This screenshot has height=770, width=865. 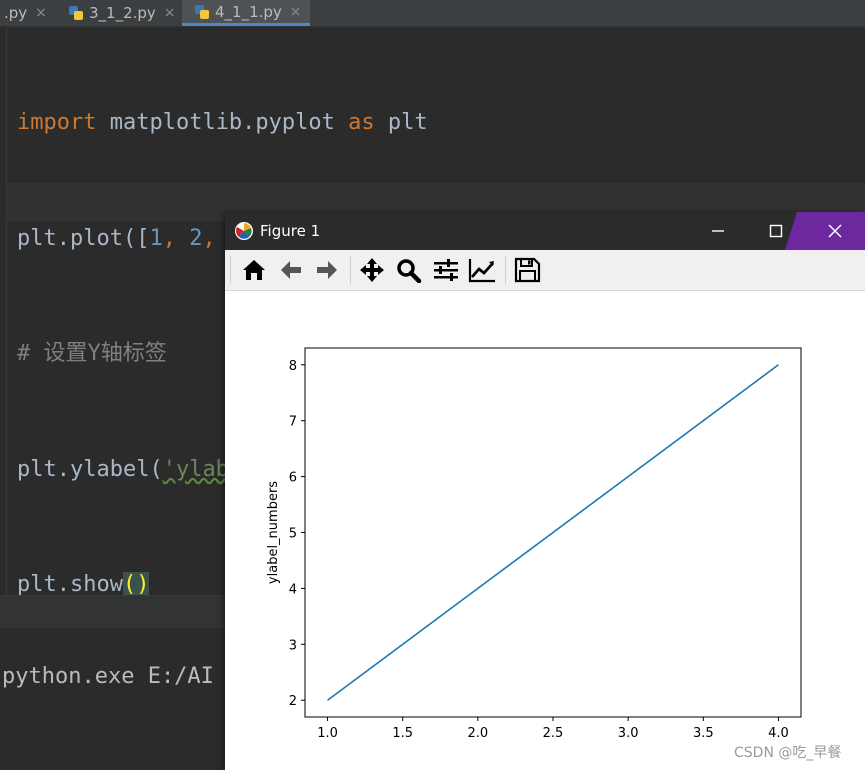 What do you see at coordinates (553, 733) in the screenshot?
I see `x-tick-label: 2.5` at bounding box center [553, 733].